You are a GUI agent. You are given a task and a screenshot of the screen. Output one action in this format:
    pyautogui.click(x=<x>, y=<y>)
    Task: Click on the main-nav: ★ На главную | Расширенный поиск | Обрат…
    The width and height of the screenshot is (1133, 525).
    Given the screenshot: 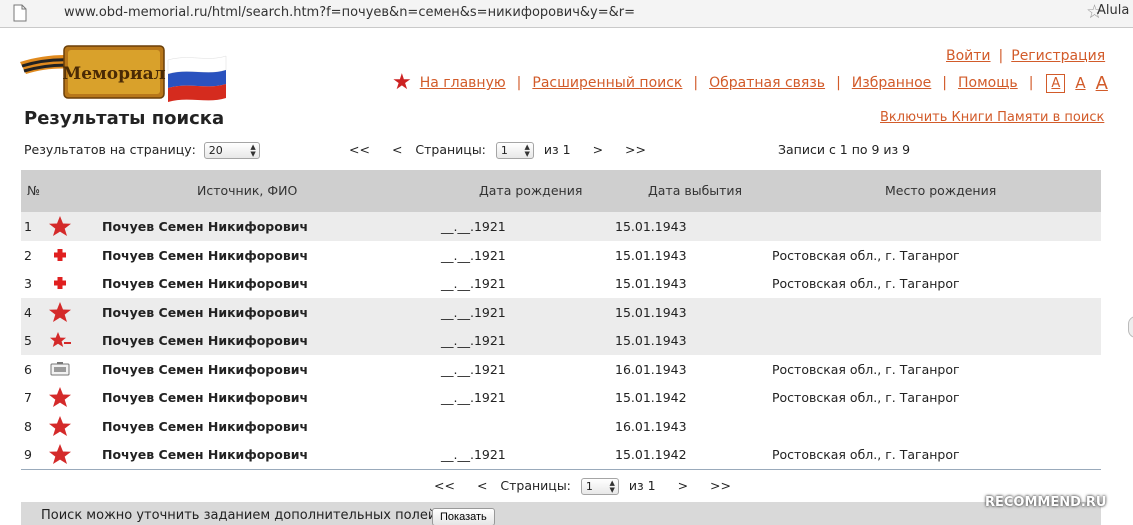 What is the action you would take?
    pyautogui.click(x=750, y=83)
    